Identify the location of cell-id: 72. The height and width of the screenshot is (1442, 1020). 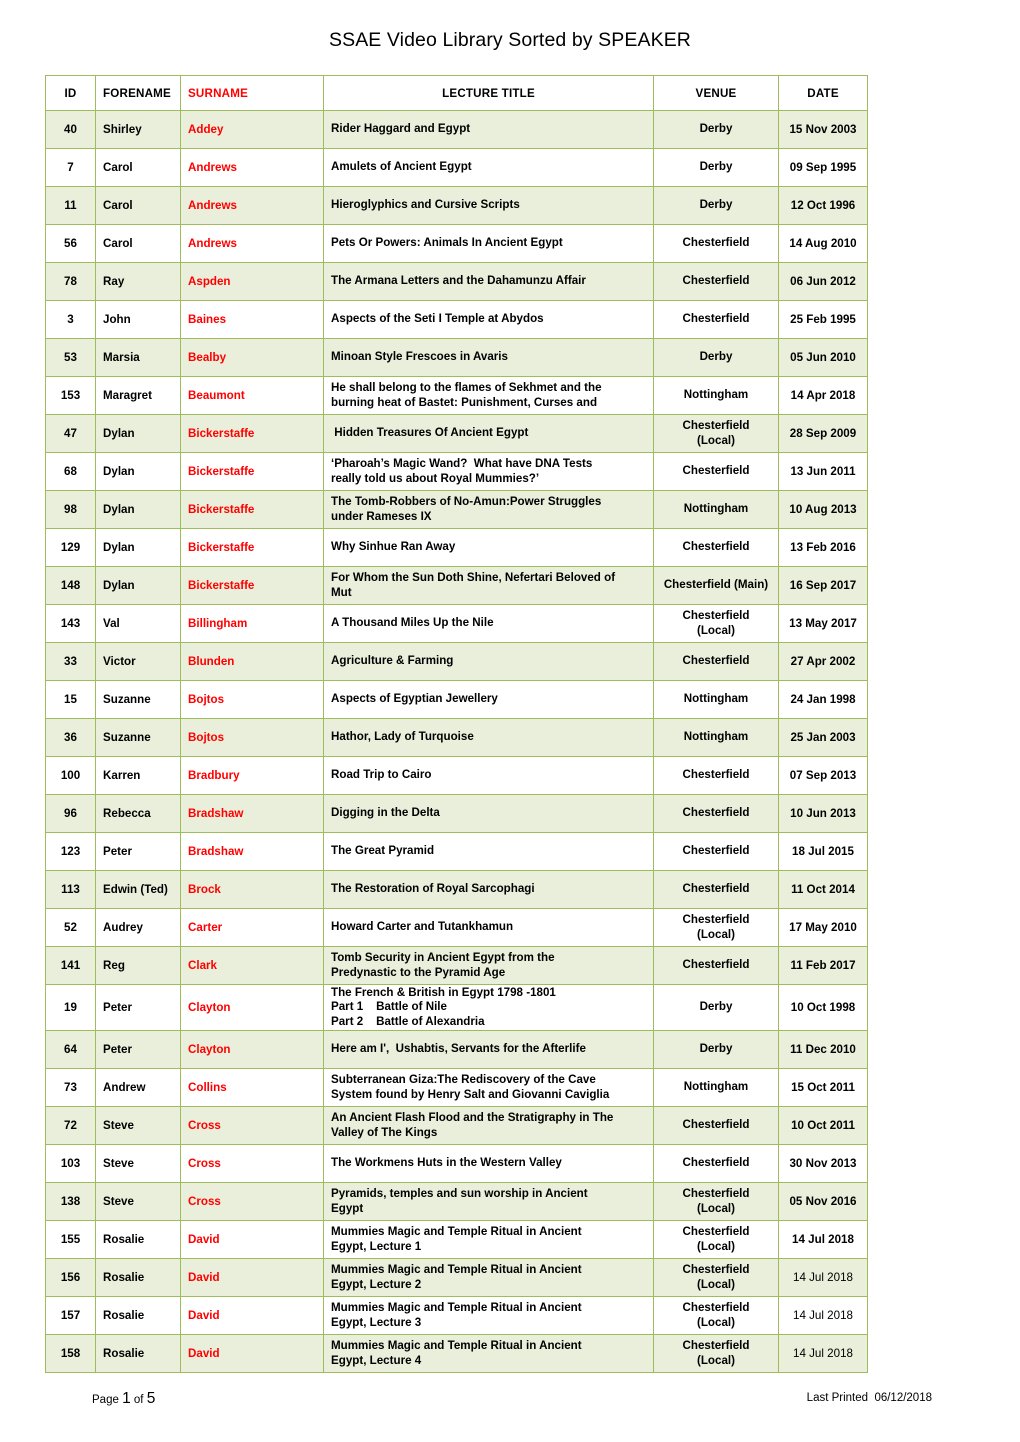
(70, 1125).